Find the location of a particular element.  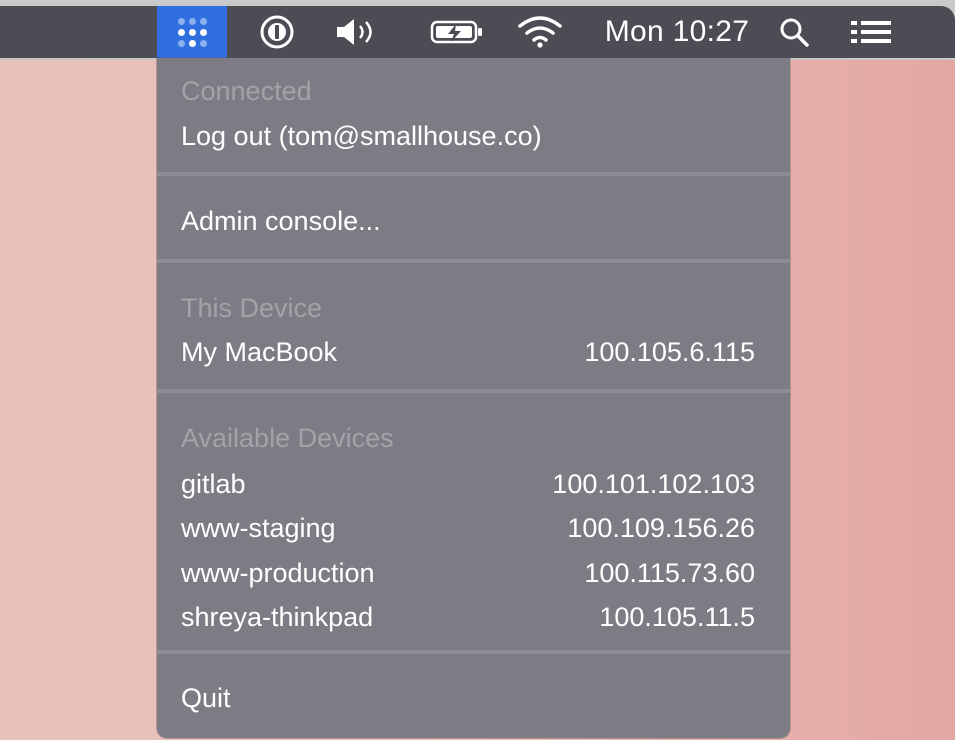

menubar-clock: Mon 10:27 is located at coordinates (677, 32).